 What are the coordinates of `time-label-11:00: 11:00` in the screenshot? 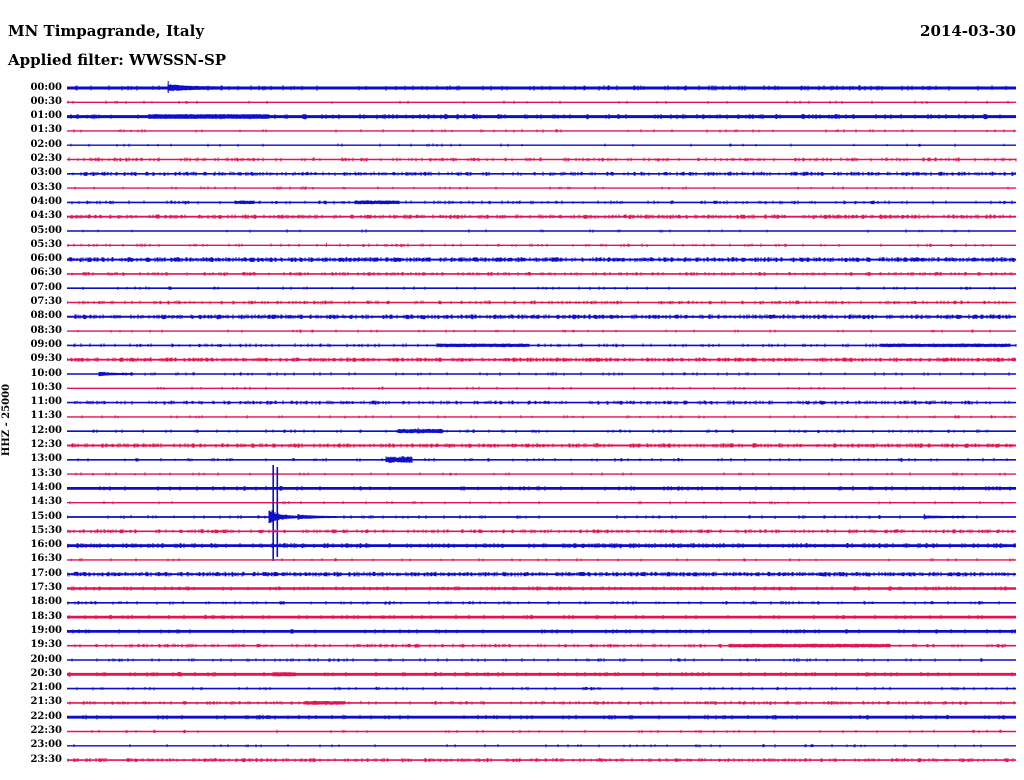 It's located at (46, 402).